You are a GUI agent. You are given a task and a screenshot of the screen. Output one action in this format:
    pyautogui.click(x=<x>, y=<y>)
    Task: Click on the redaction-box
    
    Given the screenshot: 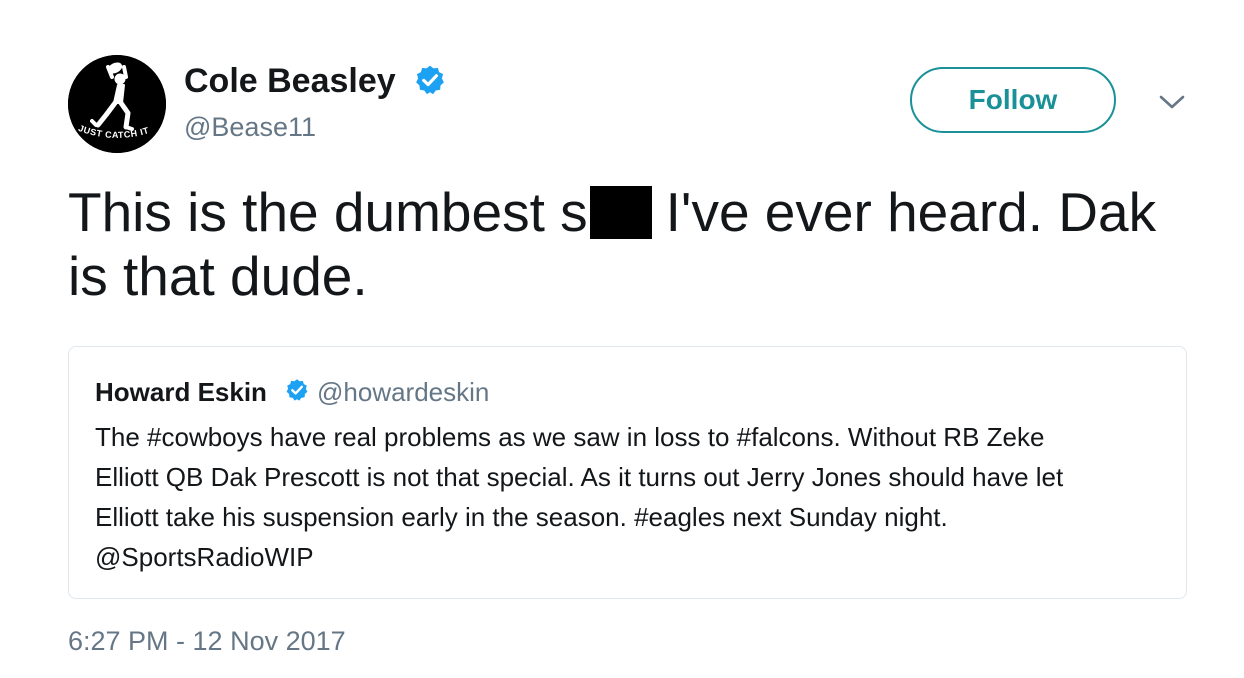 What is the action you would take?
    pyautogui.click(x=620, y=212)
    